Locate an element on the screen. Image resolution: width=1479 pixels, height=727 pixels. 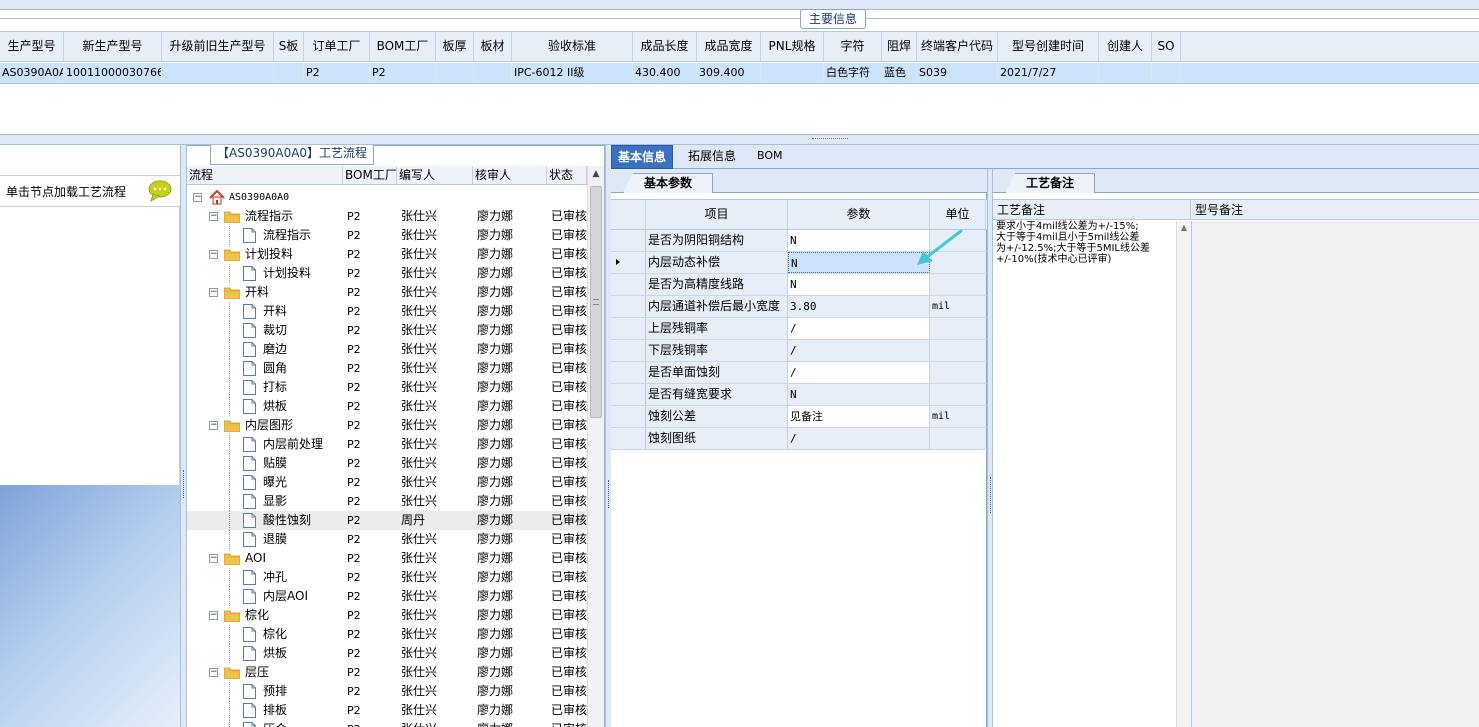
main-col-old-model: 升级前旧生产型号 is located at coordinates (218, 46).